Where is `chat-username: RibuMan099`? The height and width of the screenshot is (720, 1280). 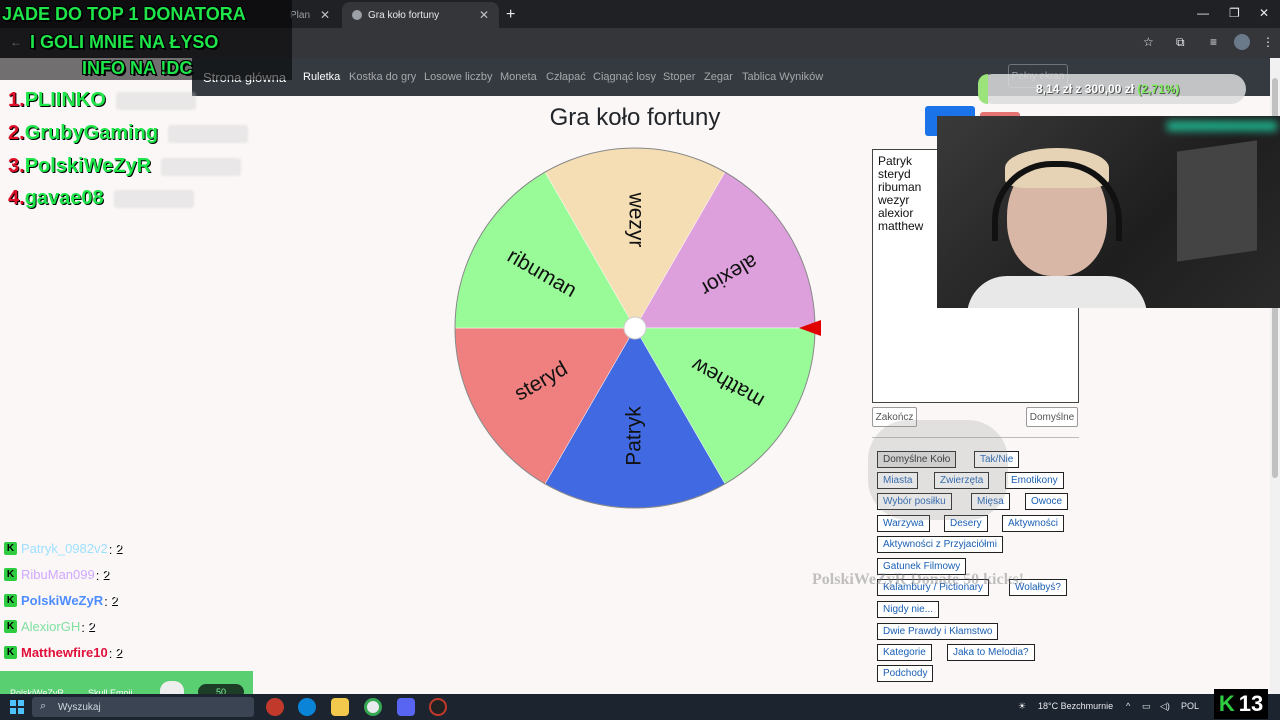 chat-username: RibuMan099 is located at coordinates (58, 574).